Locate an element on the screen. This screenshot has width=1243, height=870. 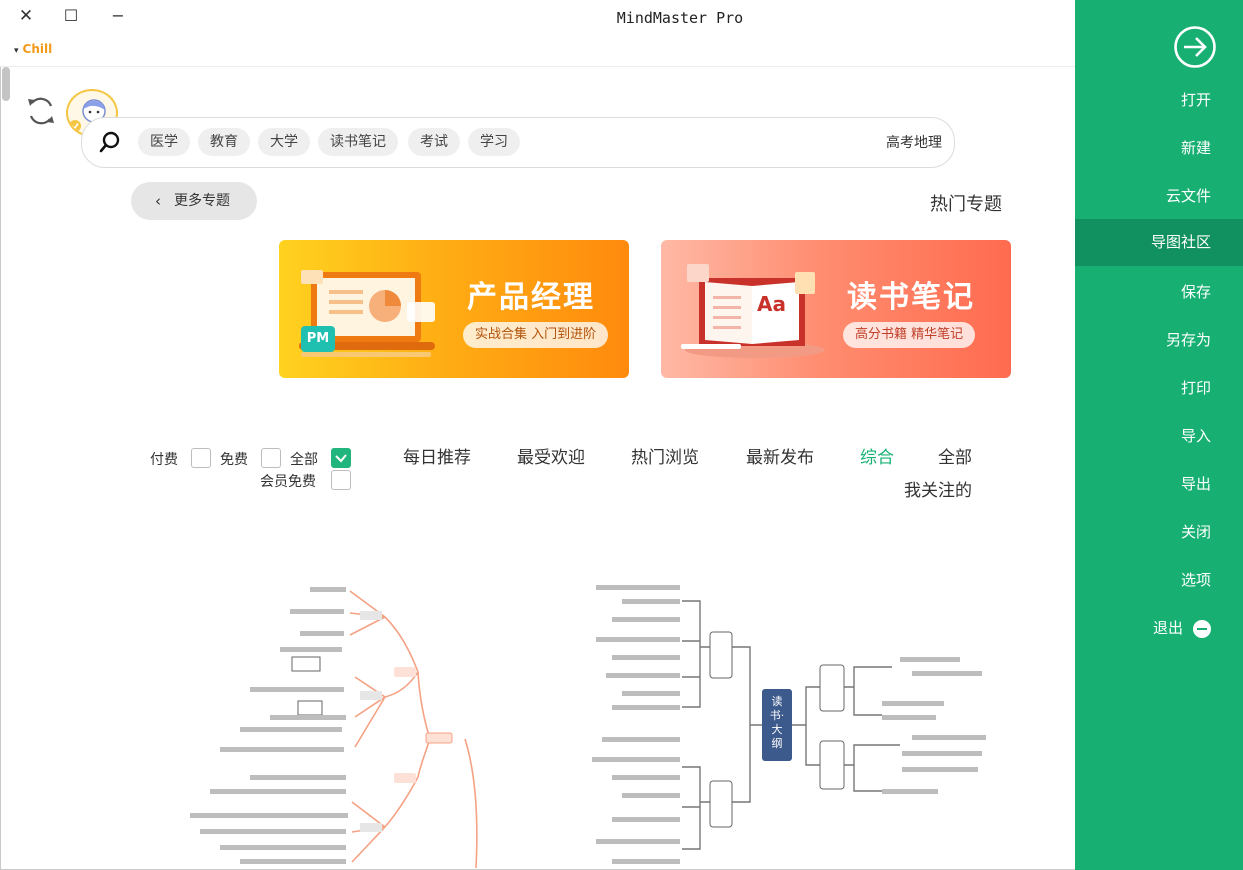
sidebar-item-community: 导图社区 is located at coordinates (1159, 242).